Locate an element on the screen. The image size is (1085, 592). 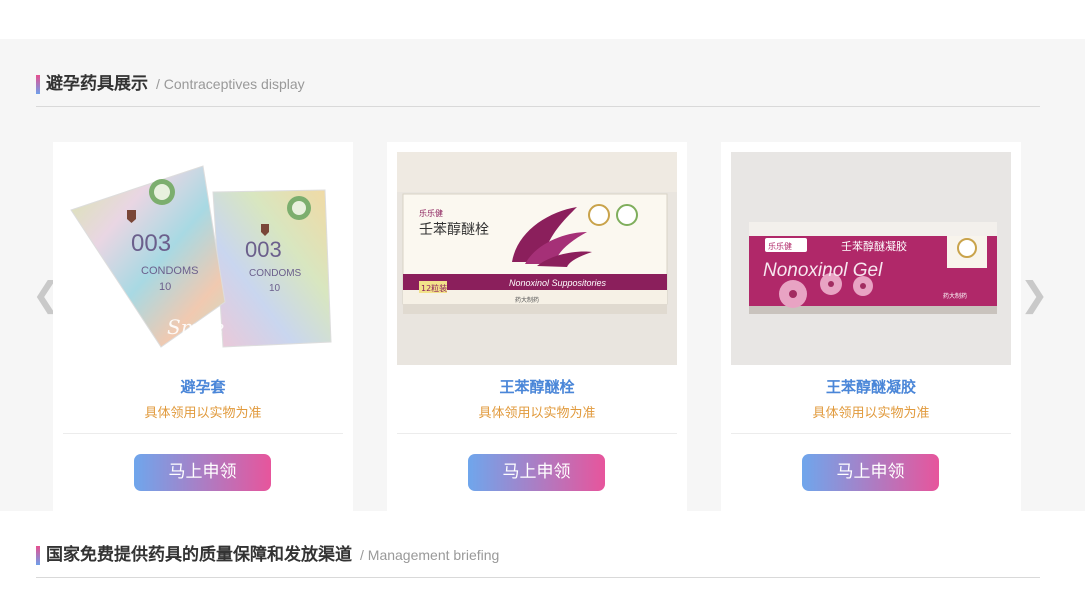
product-name: 王苯醇醚栓 is located at coordinates (537, 386).